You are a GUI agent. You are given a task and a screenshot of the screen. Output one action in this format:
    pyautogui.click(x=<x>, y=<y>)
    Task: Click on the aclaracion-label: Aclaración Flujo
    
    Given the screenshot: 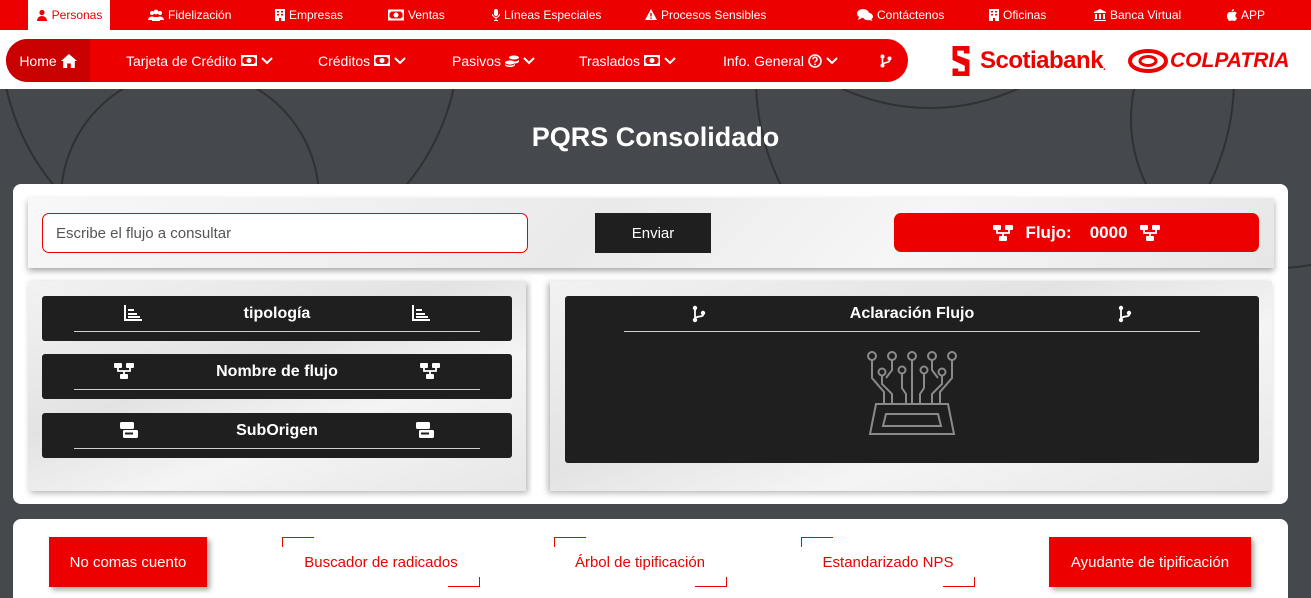 What is the action you would take?
    pyautogui.click(x=912, y=313)
    